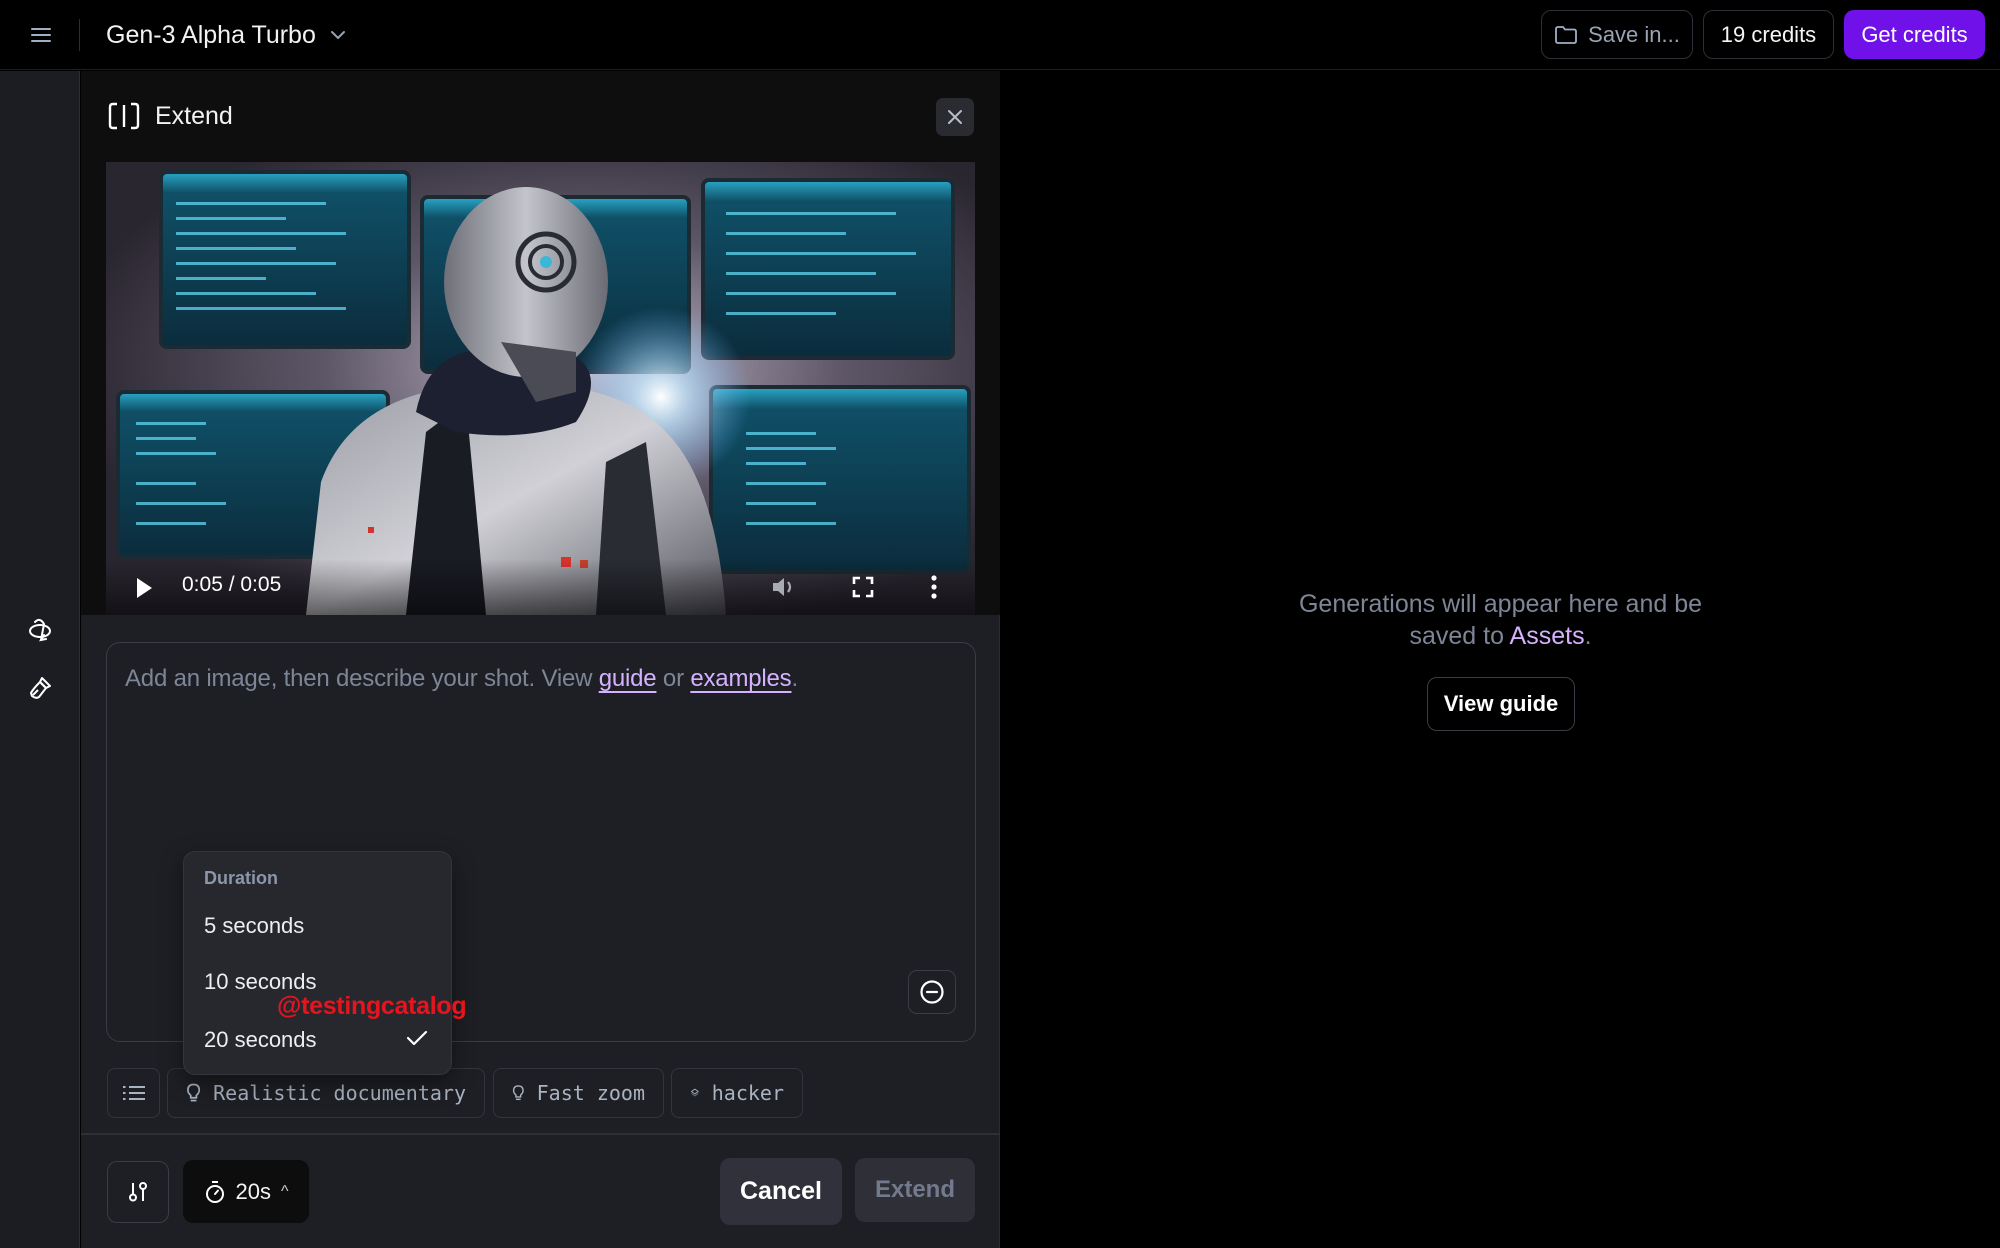  I want to click on chevron-up-icon: ^, so click(284, 1191).